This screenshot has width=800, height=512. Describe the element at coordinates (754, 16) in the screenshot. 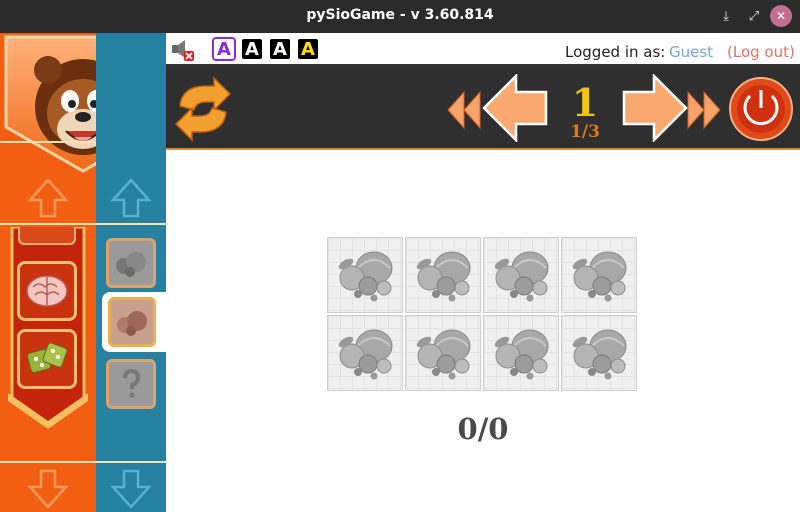

I see `maximize-icon: ⤢` at that location.